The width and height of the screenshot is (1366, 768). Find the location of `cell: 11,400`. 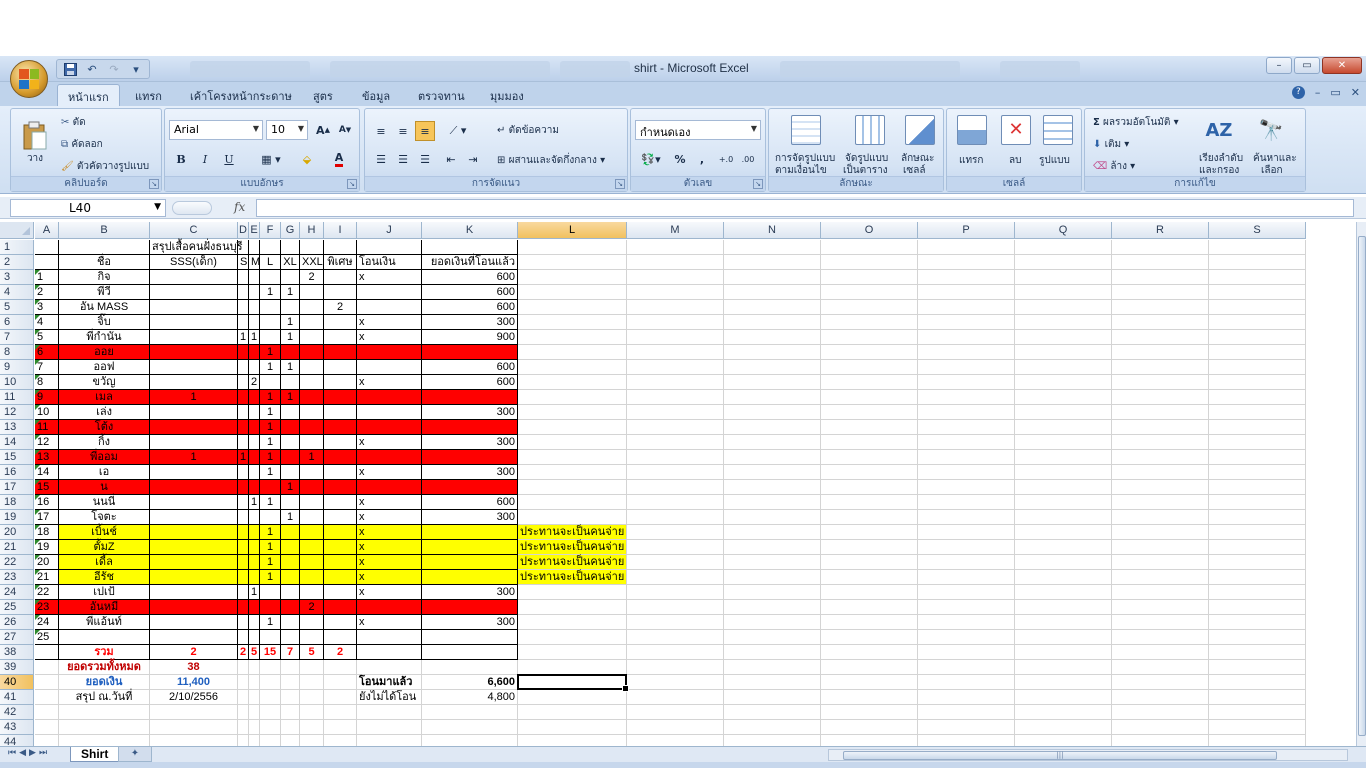

cell: 11,400 is located at coordinates (194, 682).